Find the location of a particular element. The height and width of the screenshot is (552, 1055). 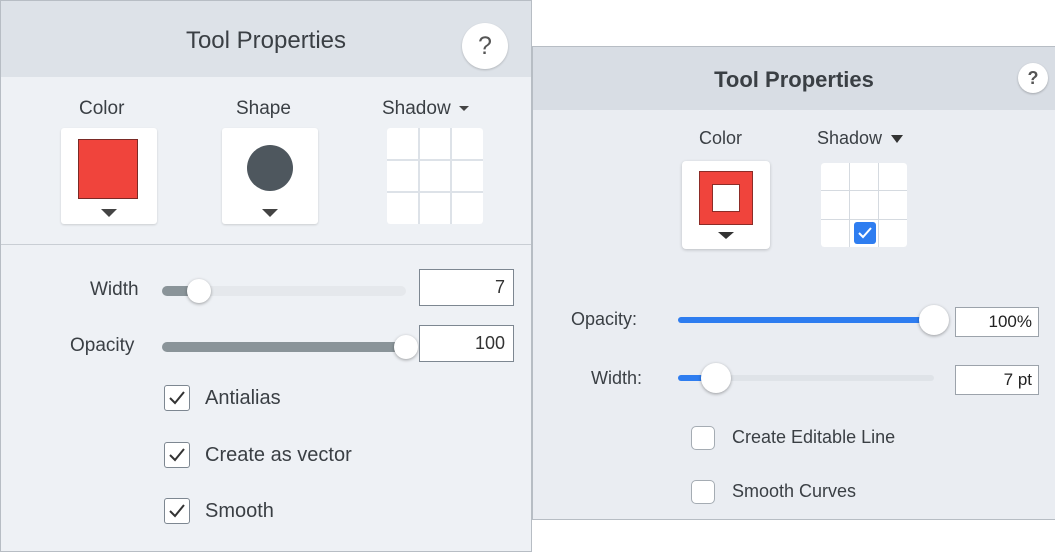

create-vector-checkbox is located at coordinates (177, 455).